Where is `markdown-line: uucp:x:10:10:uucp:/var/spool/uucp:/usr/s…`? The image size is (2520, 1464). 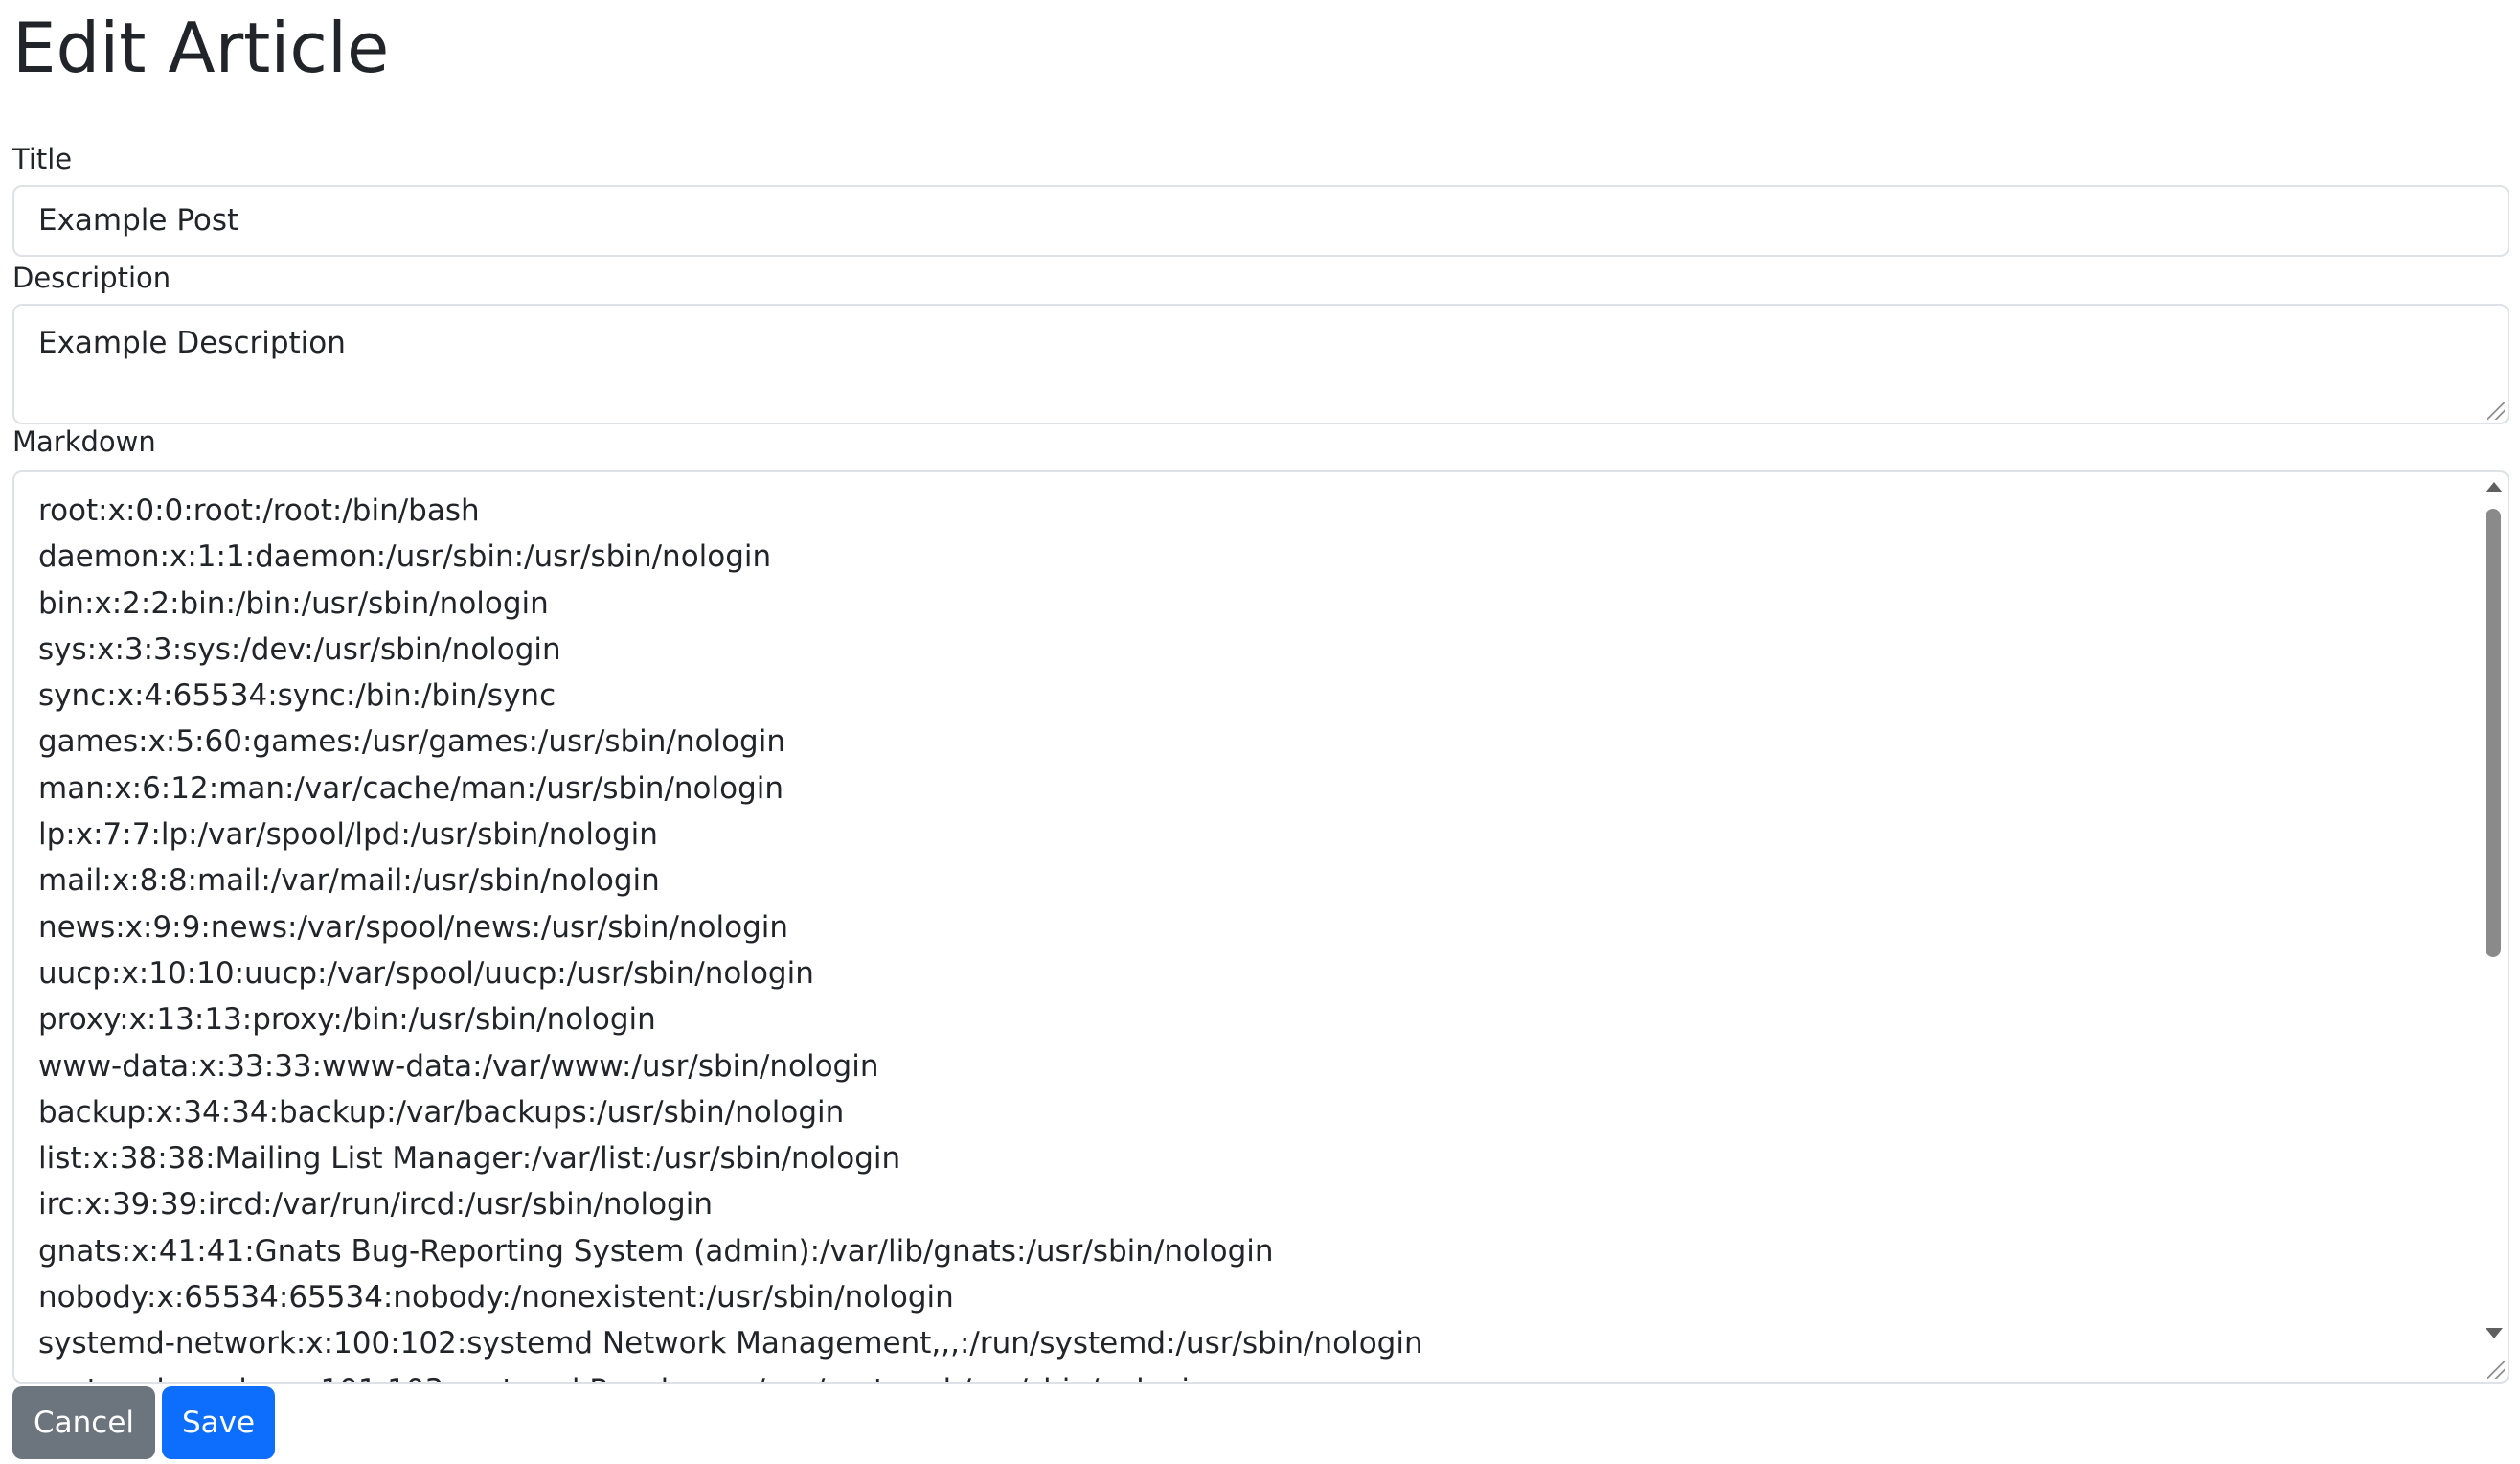 markdown-line: uucp:x:10:10:uucp:/var/spool/uucp:/usr/s… is located at coordinates (426, 973).